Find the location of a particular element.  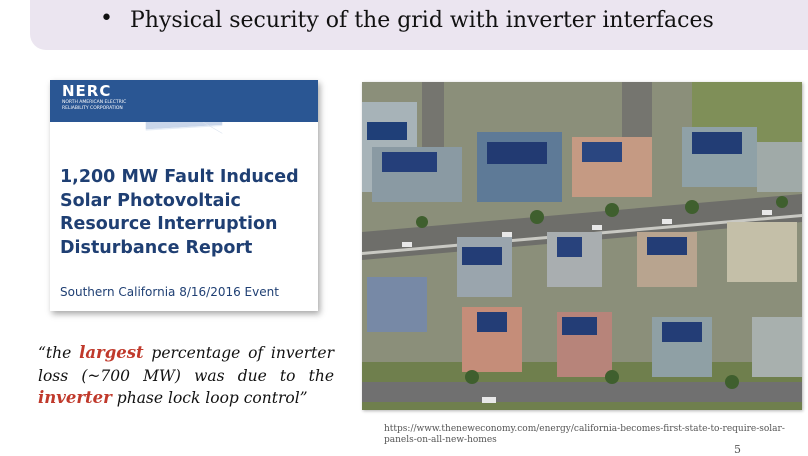

report-decor-icon is located at coordinates (184, 128).